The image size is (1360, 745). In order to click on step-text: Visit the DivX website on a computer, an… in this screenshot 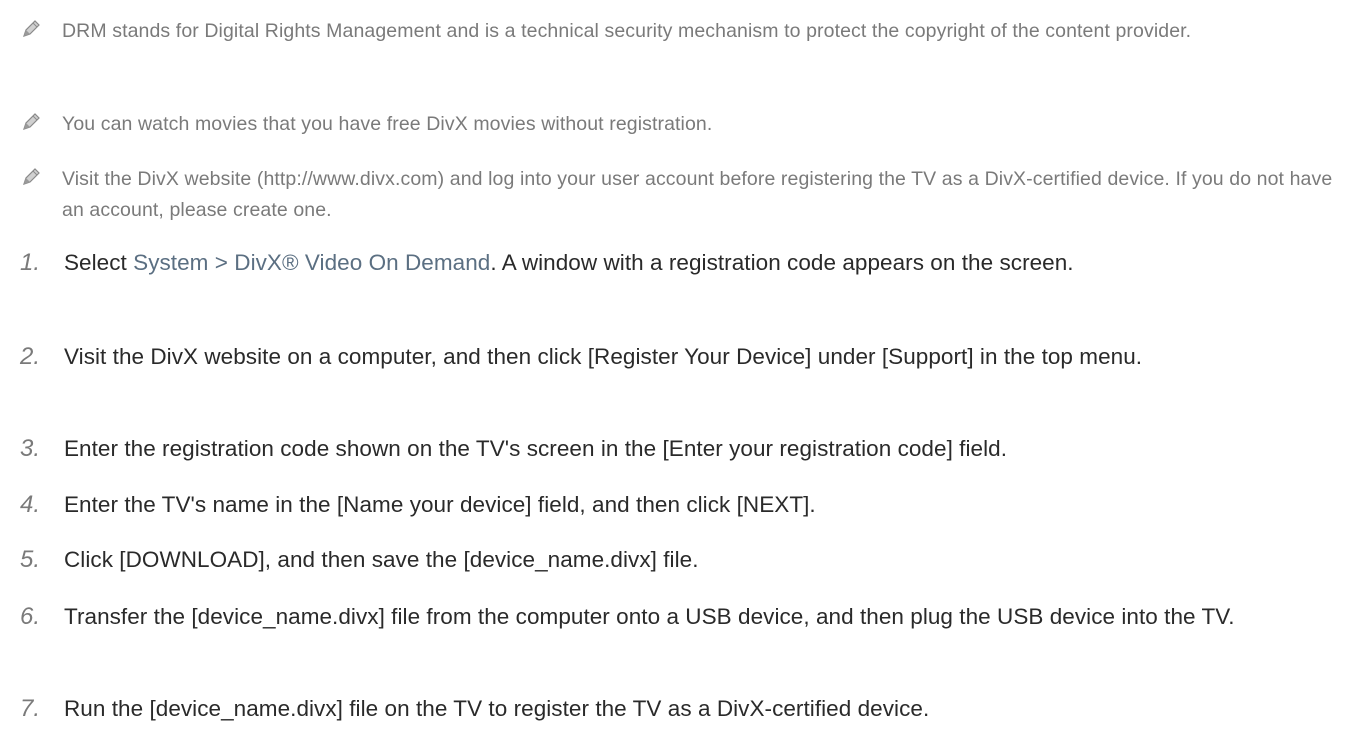, I will do `click(603, 356)`.